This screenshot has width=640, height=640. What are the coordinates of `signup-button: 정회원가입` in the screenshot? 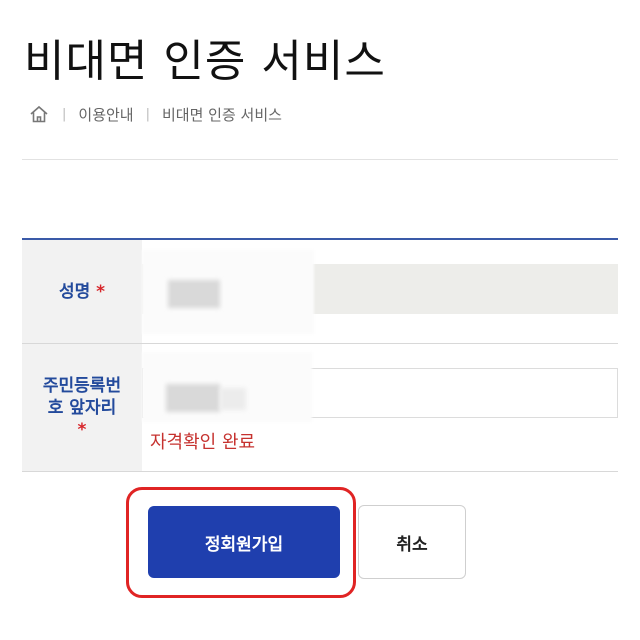 It's located at (244, 542).